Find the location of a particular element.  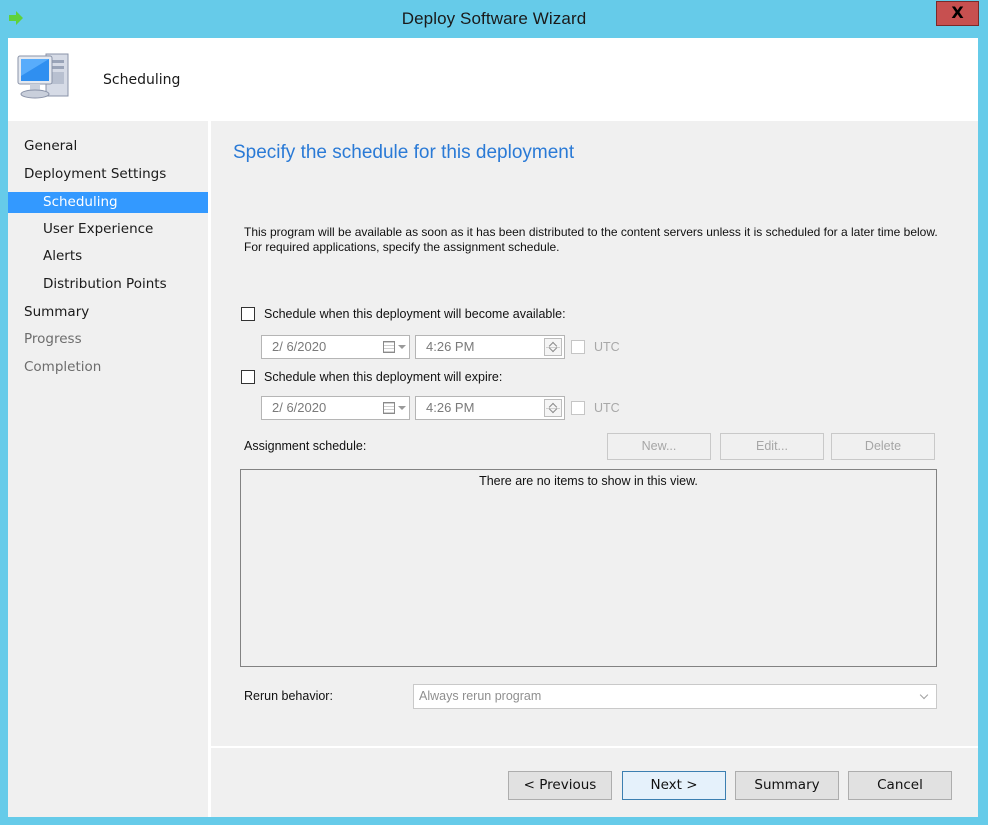

sidebar-item-user-experience: User Experience is located at coordinates (108, 229).